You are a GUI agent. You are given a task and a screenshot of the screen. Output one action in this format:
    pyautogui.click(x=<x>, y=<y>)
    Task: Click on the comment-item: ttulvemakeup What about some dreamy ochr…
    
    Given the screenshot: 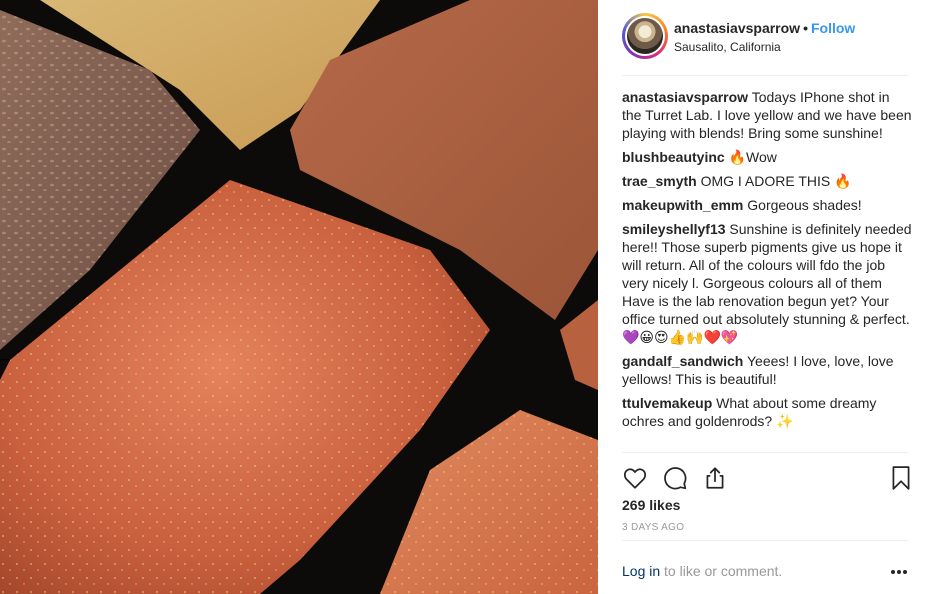 What is the action you would take?
    pyautogui.click(x=767, y=412)
    